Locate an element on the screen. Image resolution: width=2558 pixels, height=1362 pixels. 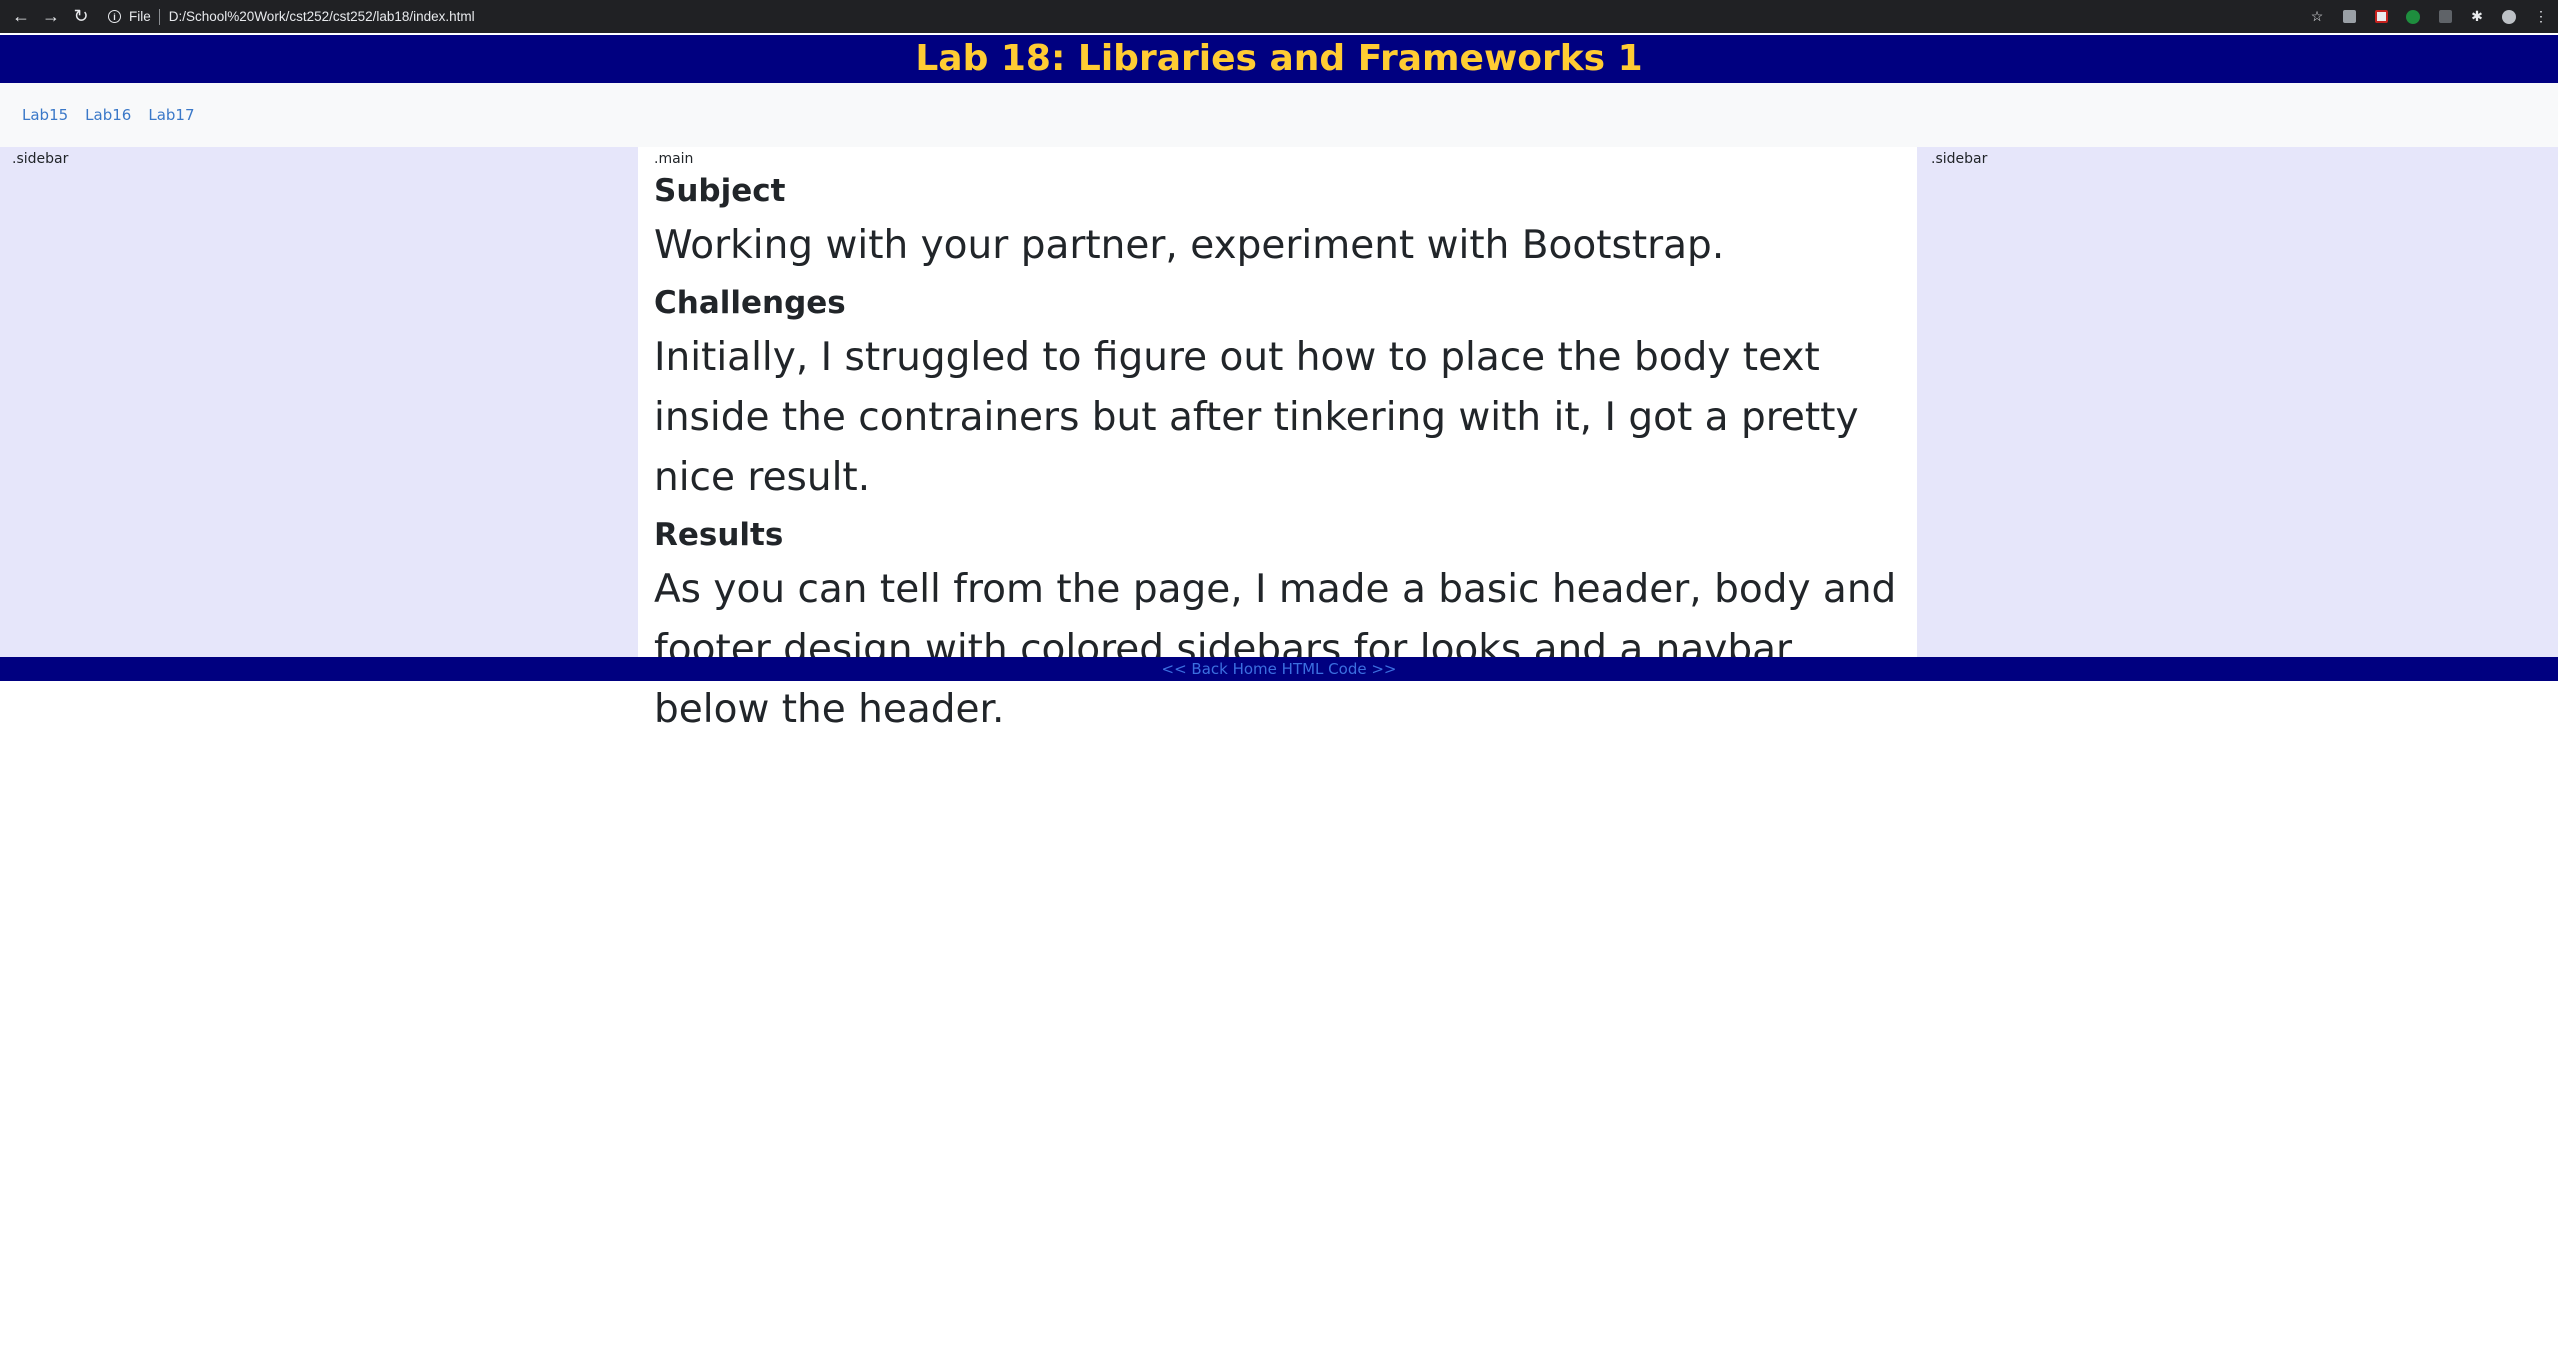
subject-heading: Subject is located at coordinates (720, 191).